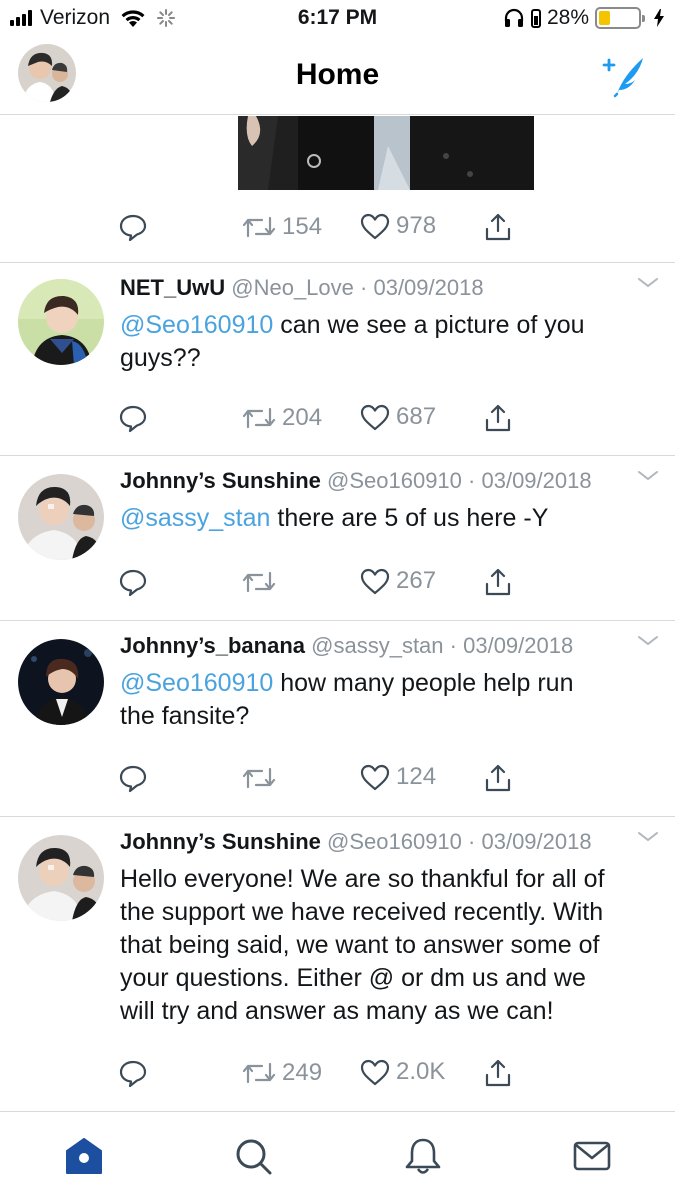  What do you see at coordinates (302, 226) in the screenshot?
I see `retweet-count: 154` at bounding box center [302, 226].